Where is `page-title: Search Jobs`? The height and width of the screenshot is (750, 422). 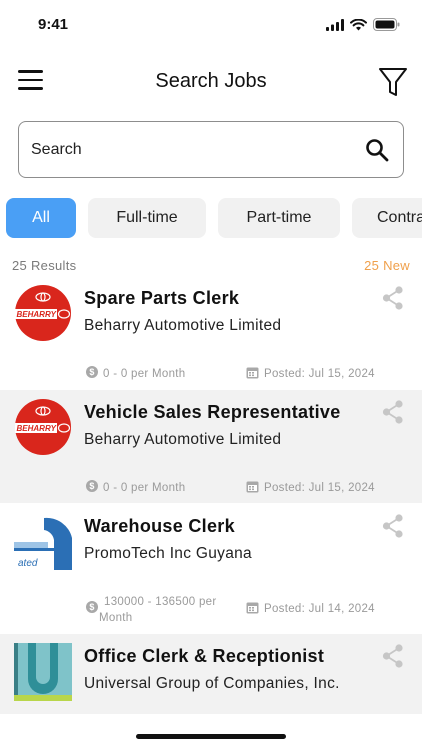
page-title: Search Jobs is located at coordinates (211, 81).